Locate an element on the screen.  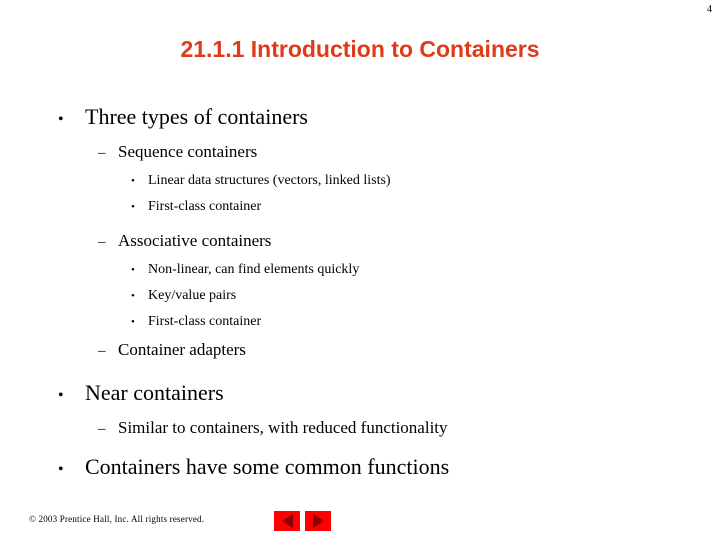
next-slide-button is located at coordinates (318, 521).